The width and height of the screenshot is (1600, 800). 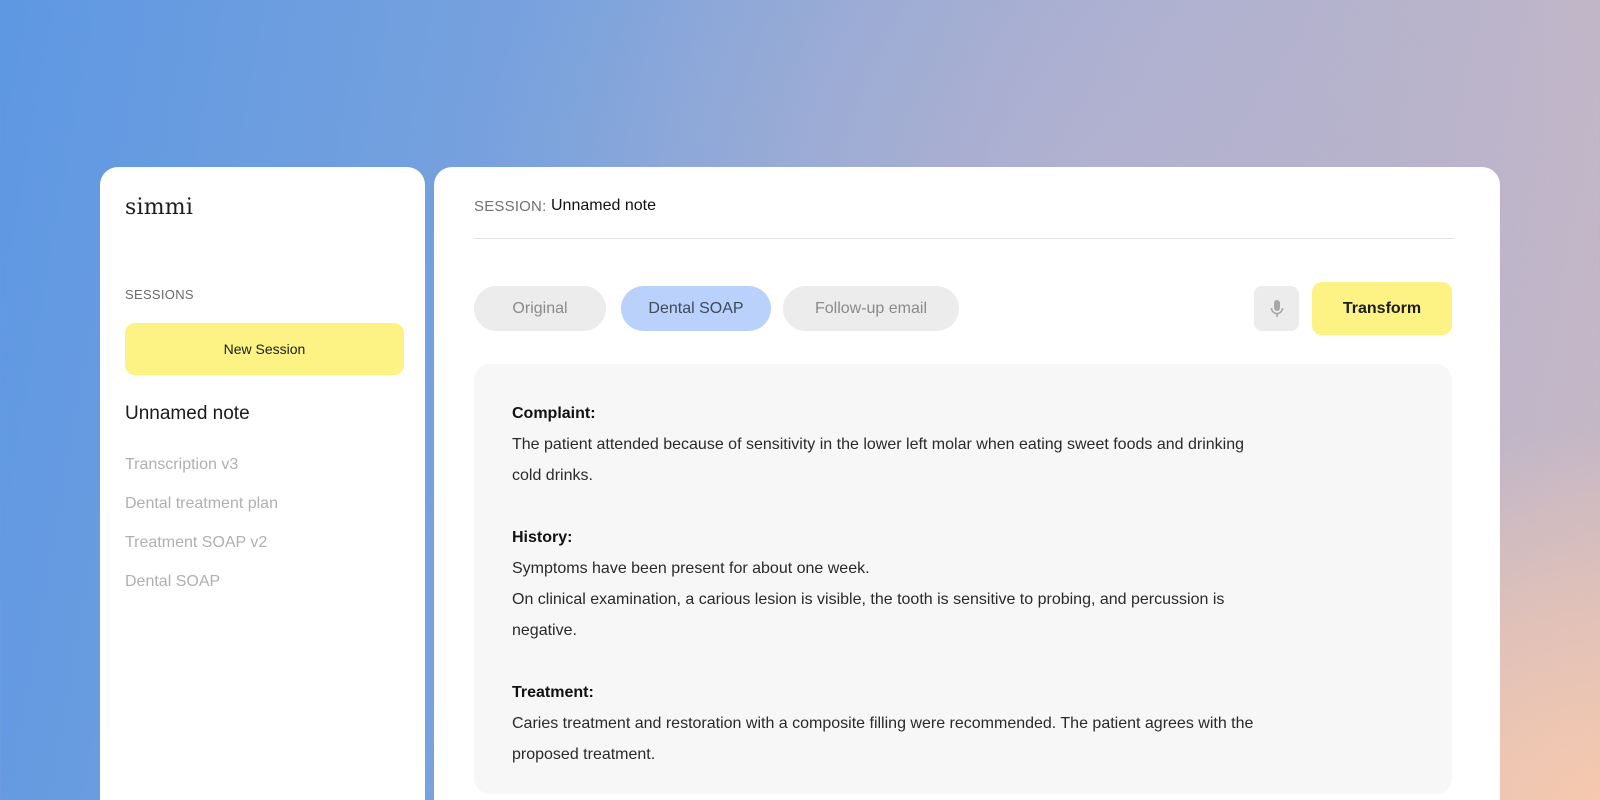 What do you see at coordinates (871, 308) in the screenshot?
I see `tab-follow-up-email: Follow-up email` at bounding box center [871, 308].